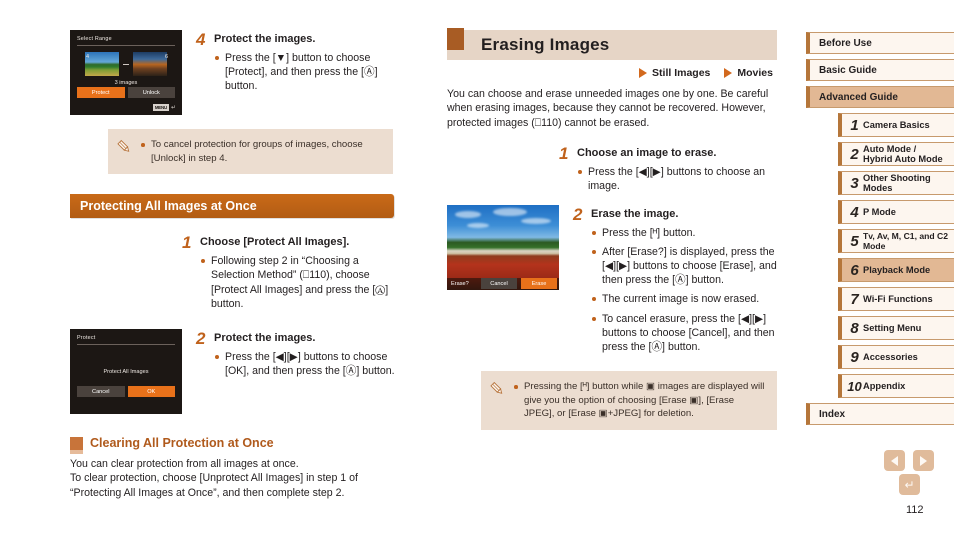  I want to click on sidebar-chapter-9: 9 Accessories, so click(896, 357).